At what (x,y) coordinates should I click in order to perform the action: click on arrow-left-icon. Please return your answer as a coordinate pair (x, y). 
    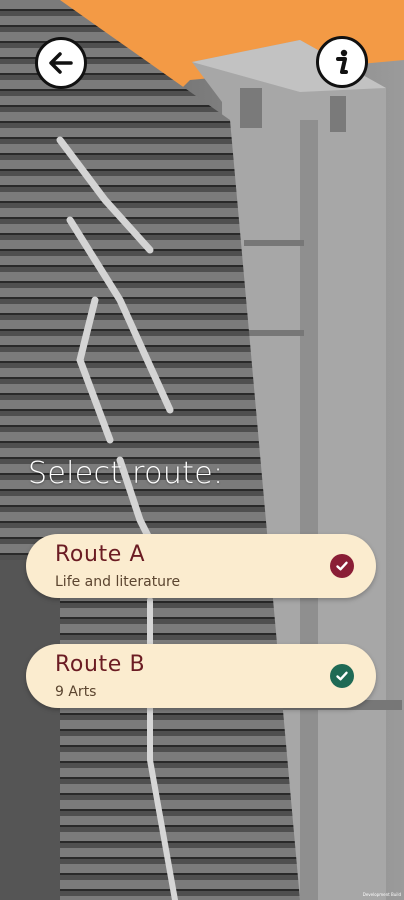
    Looking at the image, I should click on (61, 63).